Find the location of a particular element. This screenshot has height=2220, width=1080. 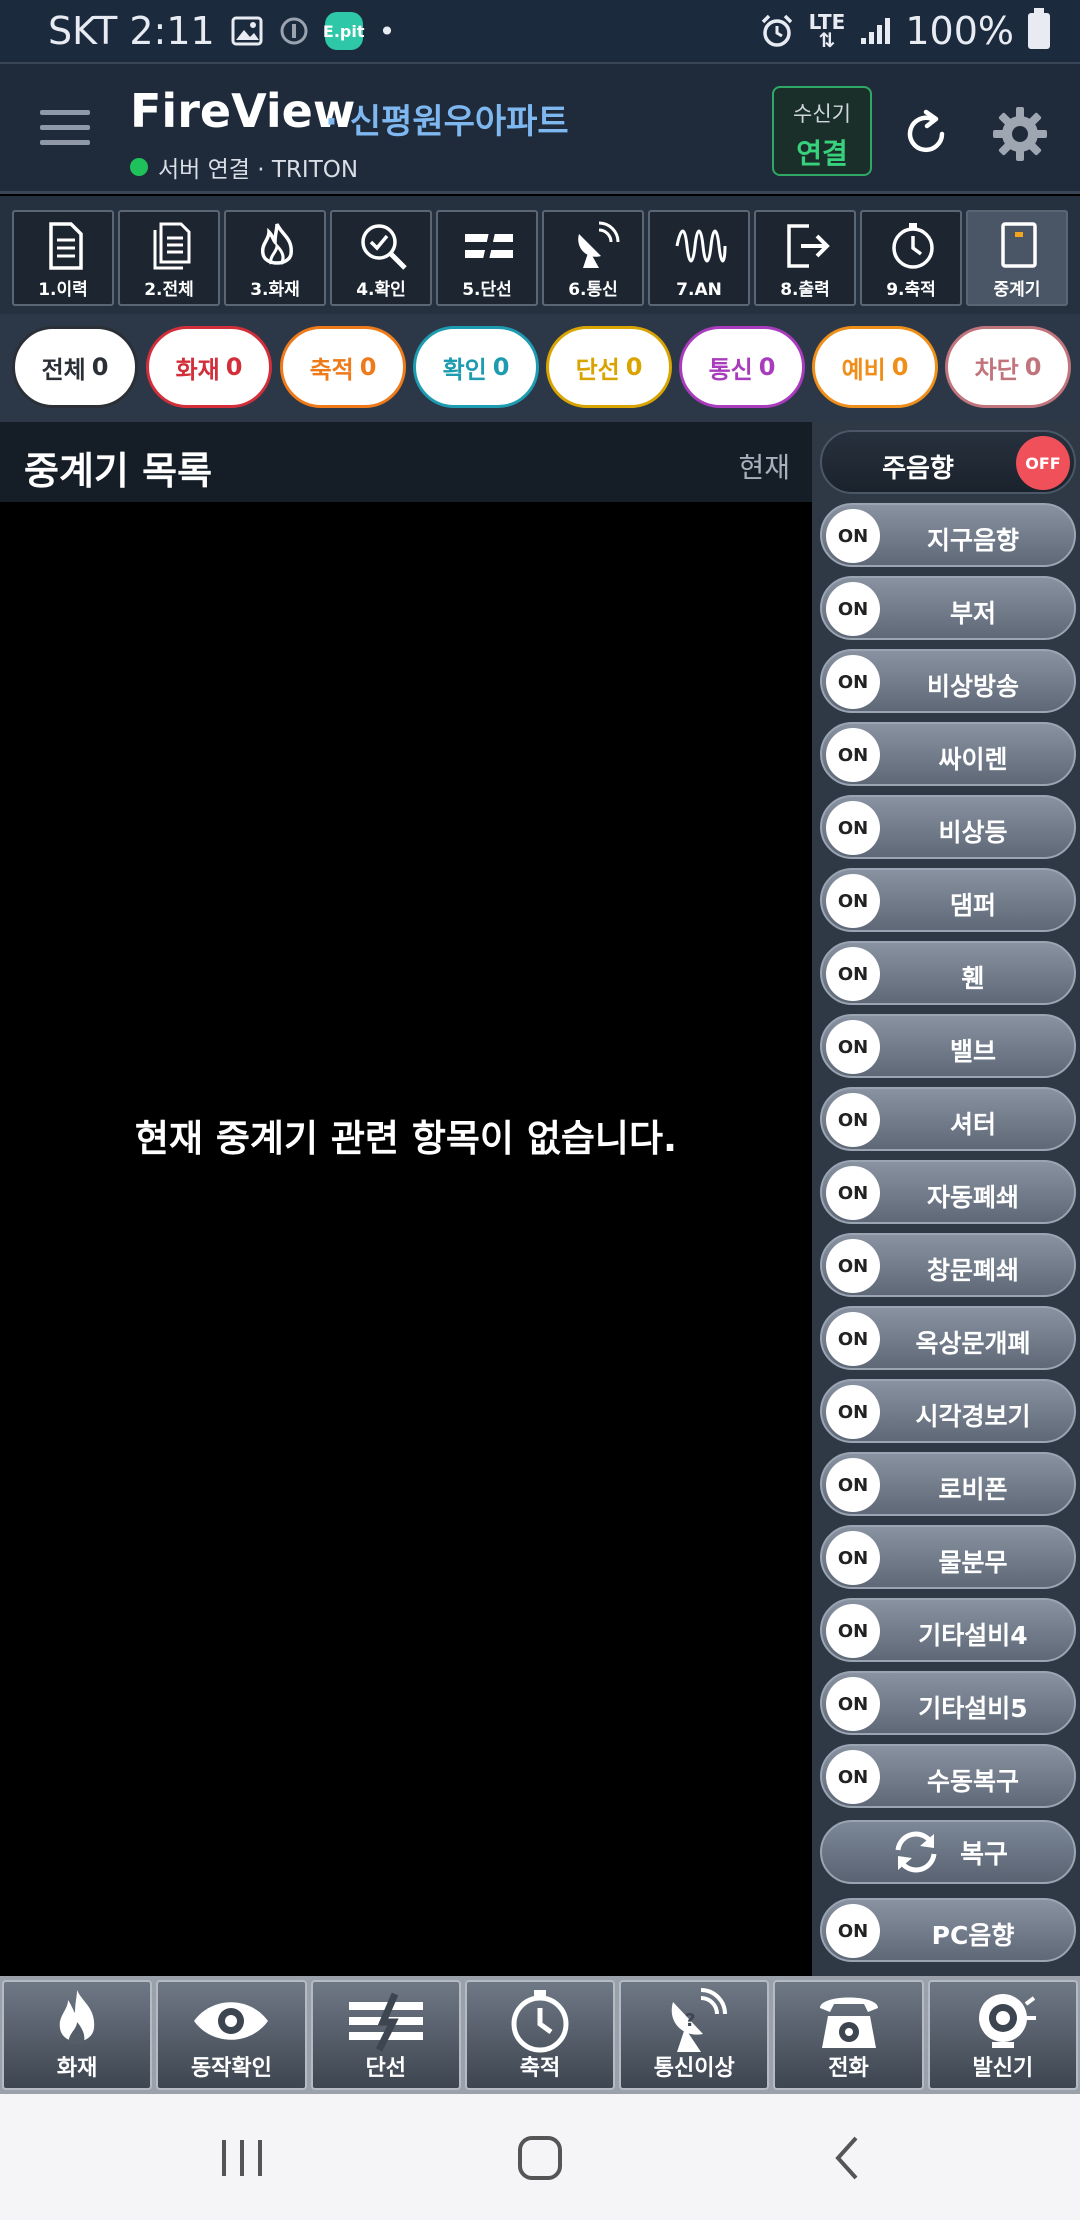

toggle-buzzer: ON 부저 is located at coordinates (948, 608).